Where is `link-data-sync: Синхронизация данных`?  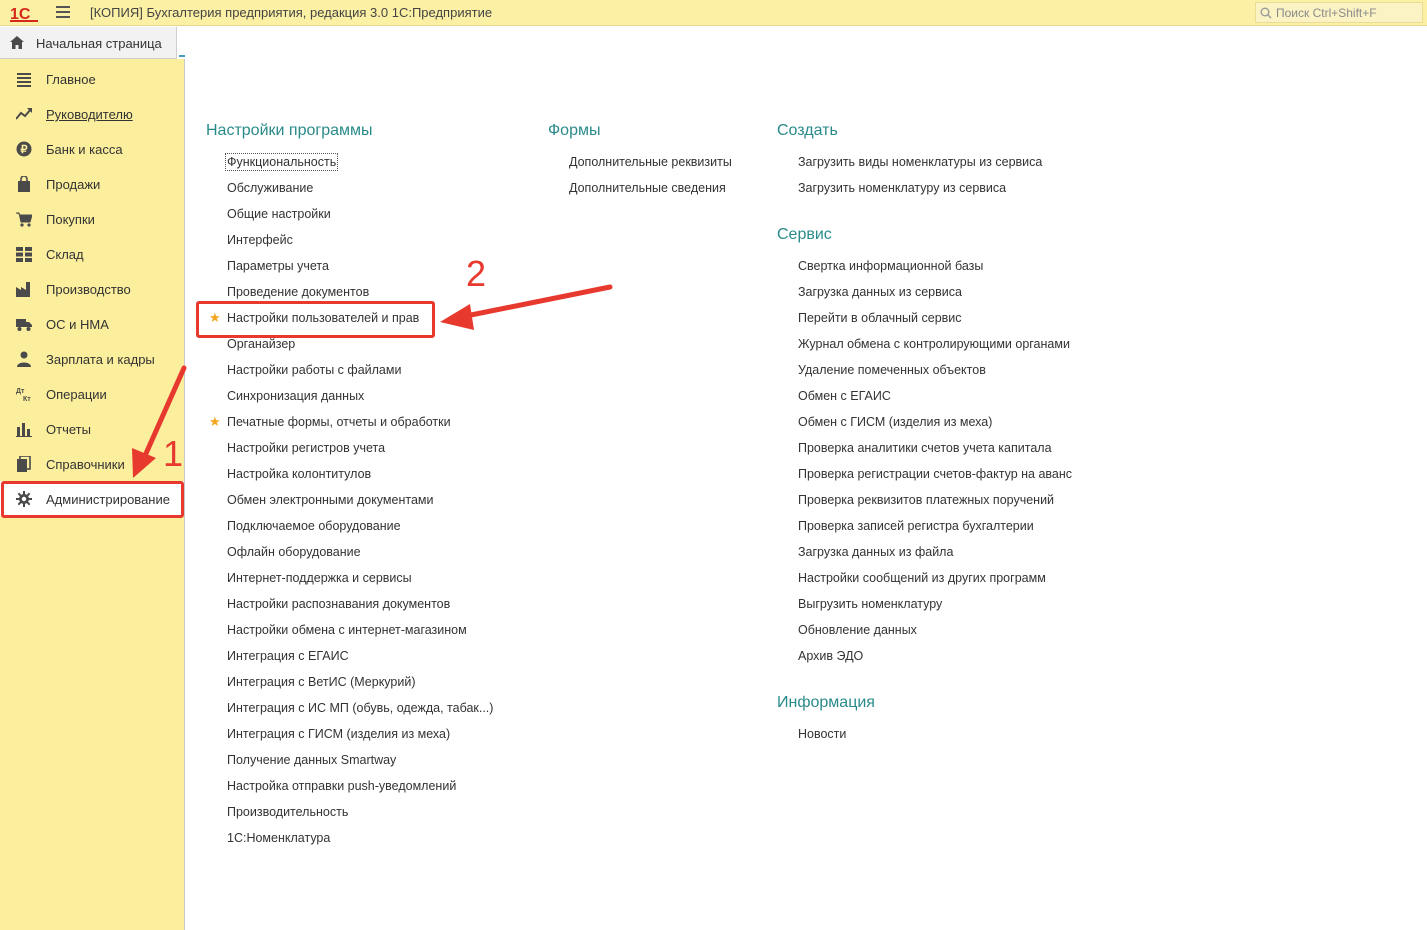
link-data-sync: Синхронизация данных is located at coordinates (295, 396).